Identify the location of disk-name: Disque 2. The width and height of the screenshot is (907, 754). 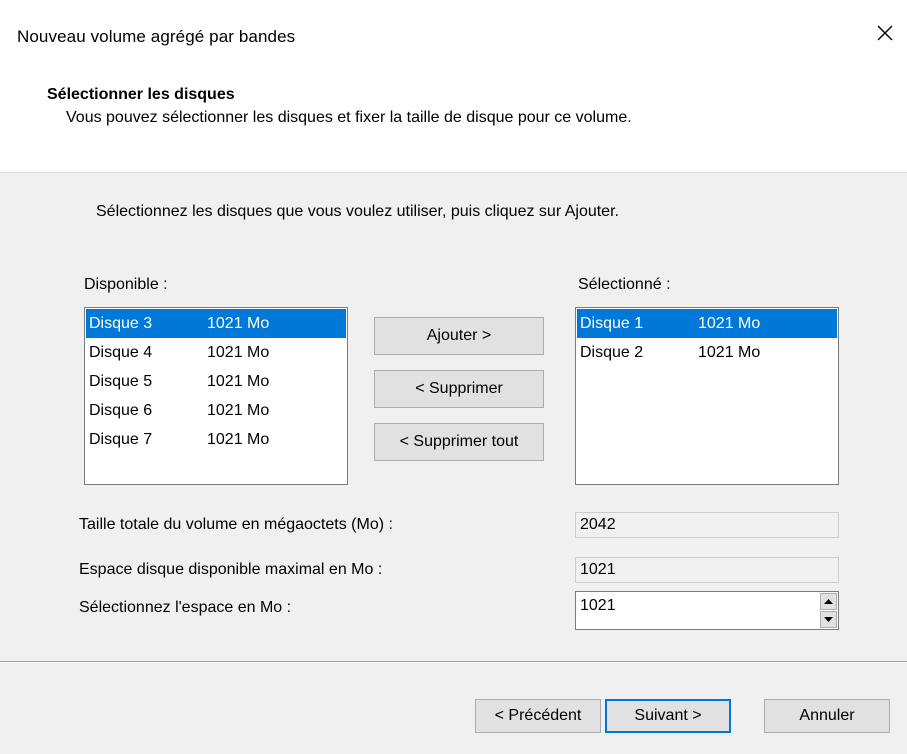
(612, 352).